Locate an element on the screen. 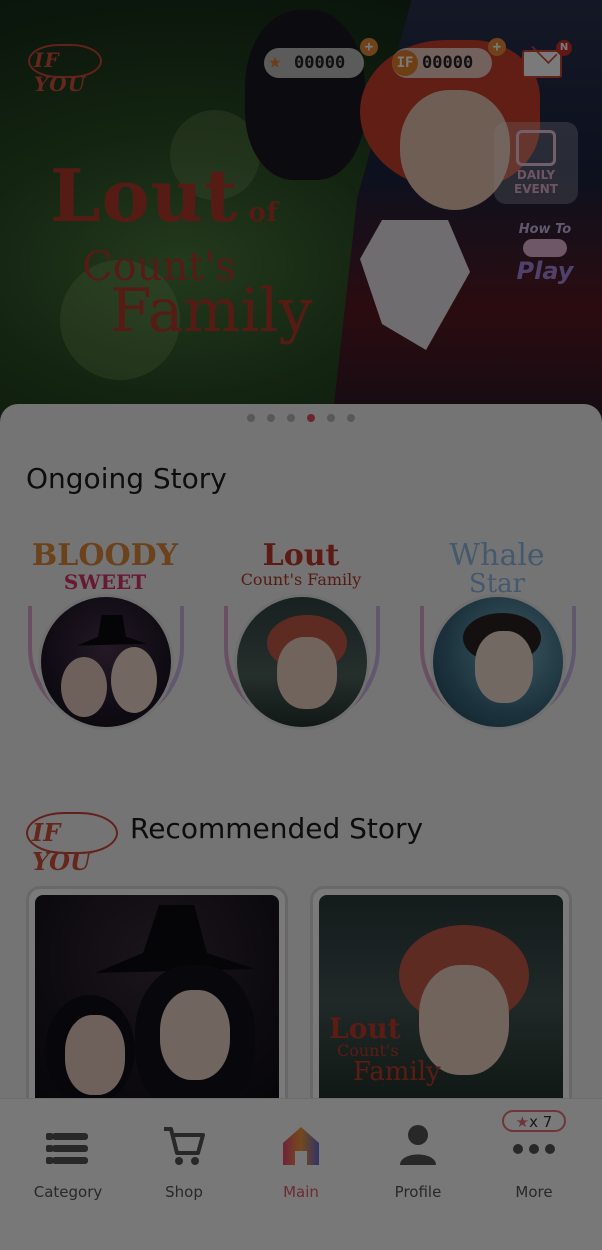  more-badge-count: x 7 is located at coordinates (541, 1122).